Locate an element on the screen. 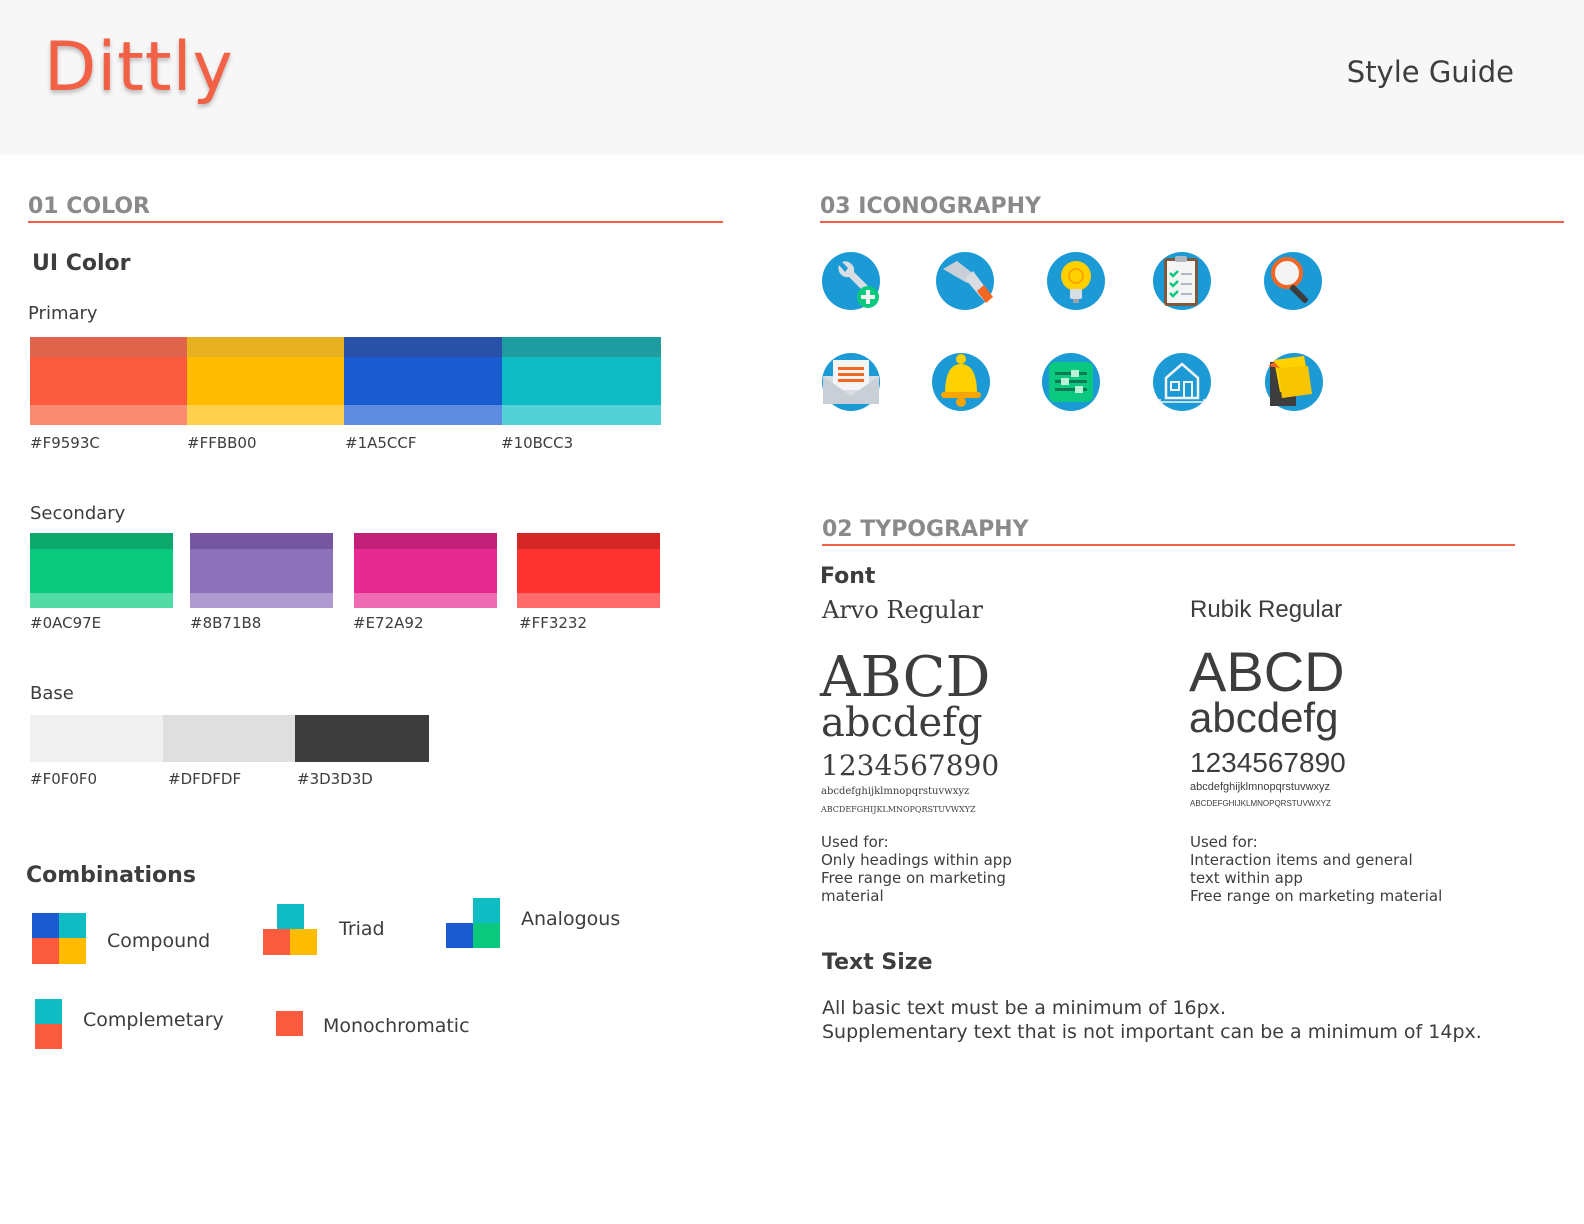  hex-label: #FFBB00 is located at coordinates (222, 443).